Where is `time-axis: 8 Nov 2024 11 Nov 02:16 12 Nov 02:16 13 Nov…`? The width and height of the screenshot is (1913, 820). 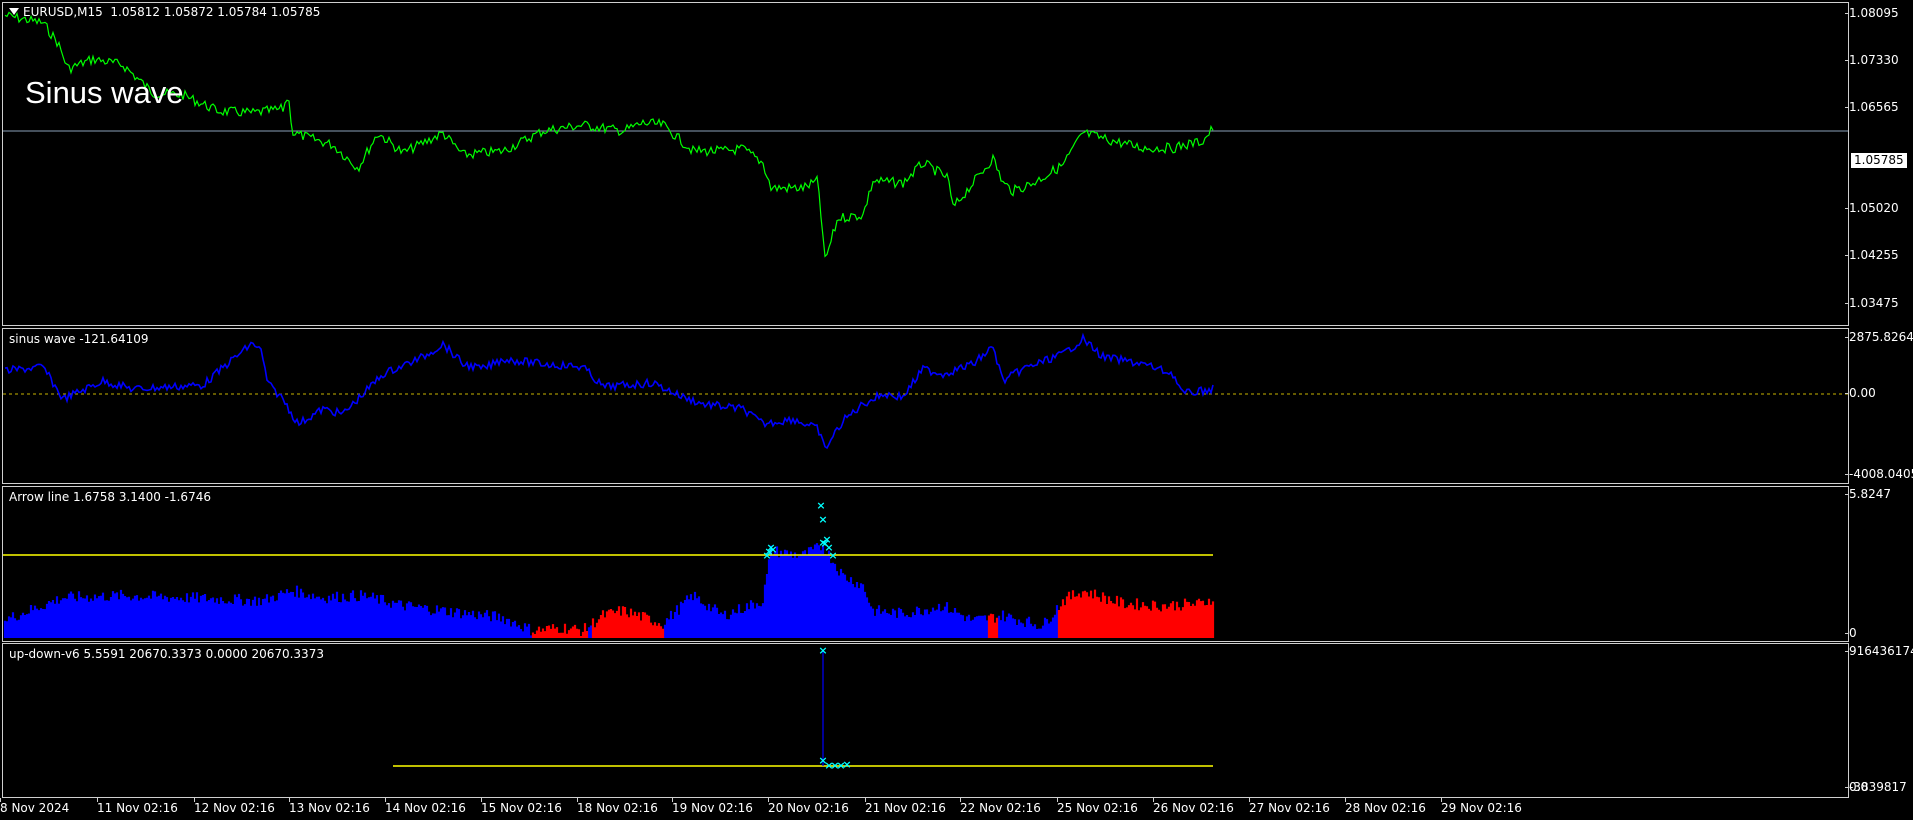 time-axis: 8 Nov 2024 11 Nov 02:16 12 Nov 02:16 13 Nov… is located at coordinates (924, 809).